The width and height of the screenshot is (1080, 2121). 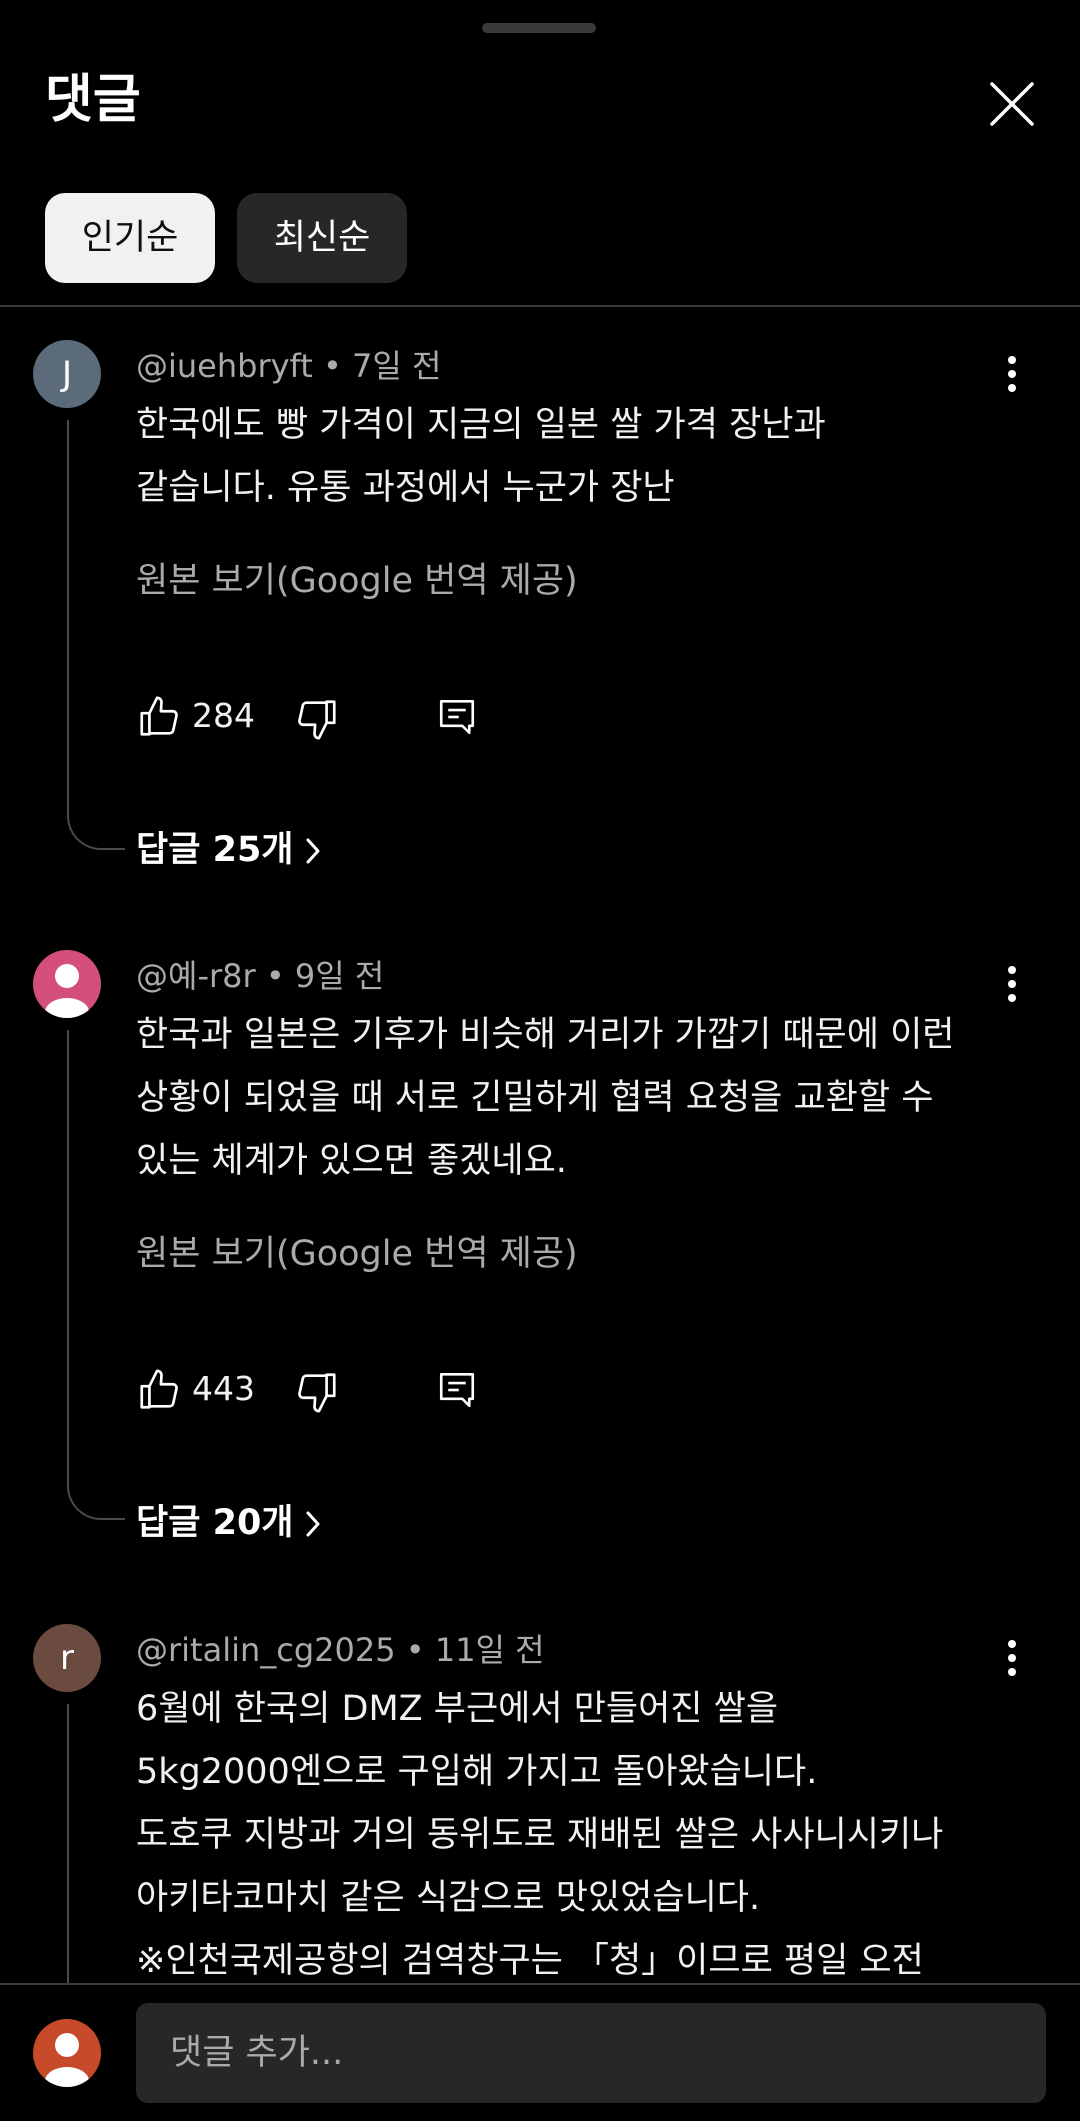 What do you see at coordinates (540, 1835) in the screenshot?
I see `comment-text-line: 도호쿠 지방과 거의 동위도로 재배된 쌀은 사사니시키나` at bounding box center [540, 1835].